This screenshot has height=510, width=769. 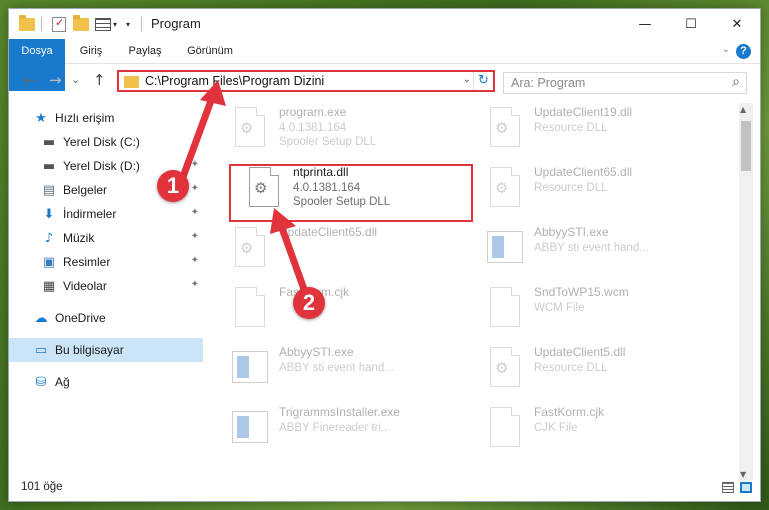 What do you see at coordinates (213, 93) in the screenshot?
I see `arrow-1-head` at bounding box center [213, 93].